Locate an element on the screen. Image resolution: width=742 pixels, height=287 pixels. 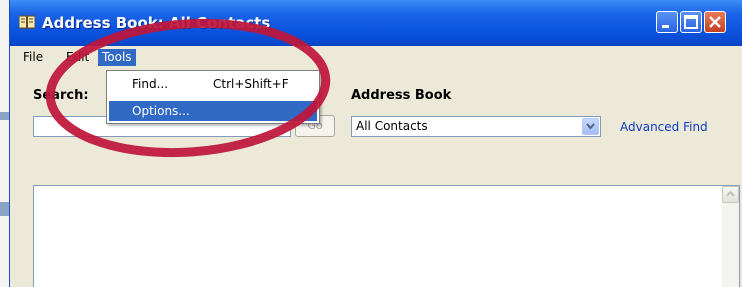
scroll-up-button is located at coordinates (730, 194).